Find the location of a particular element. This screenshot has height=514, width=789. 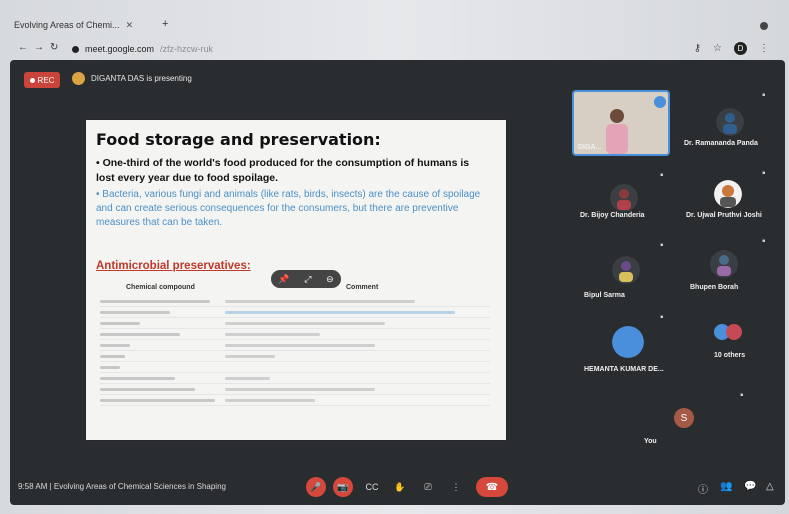

url-field: meet.google.com /zfz-hzcw-ruk is located at coordinates (372, 49).